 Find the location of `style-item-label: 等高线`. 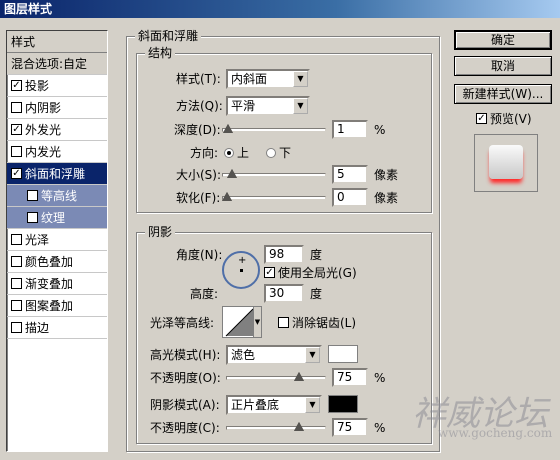

style-item-label: 等高线 is located at coordinates (59, 196).